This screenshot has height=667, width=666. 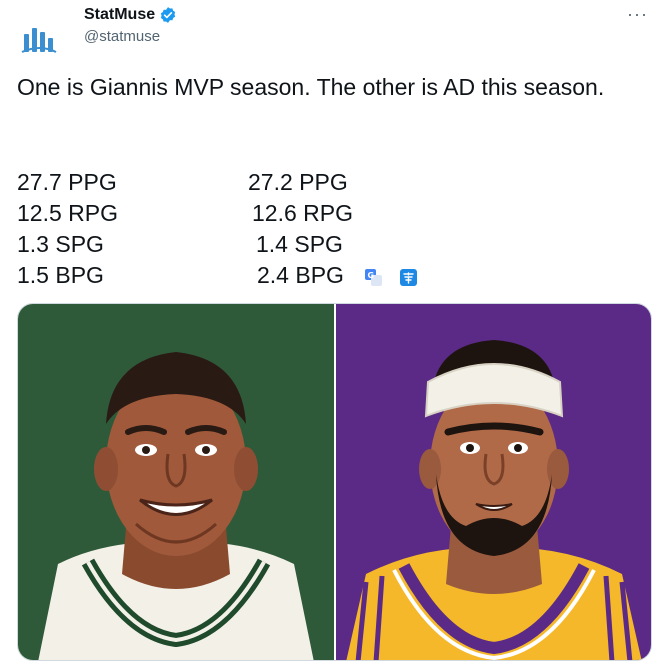 I want to click on name-row: StatMuse, so click(x=130, y=15).